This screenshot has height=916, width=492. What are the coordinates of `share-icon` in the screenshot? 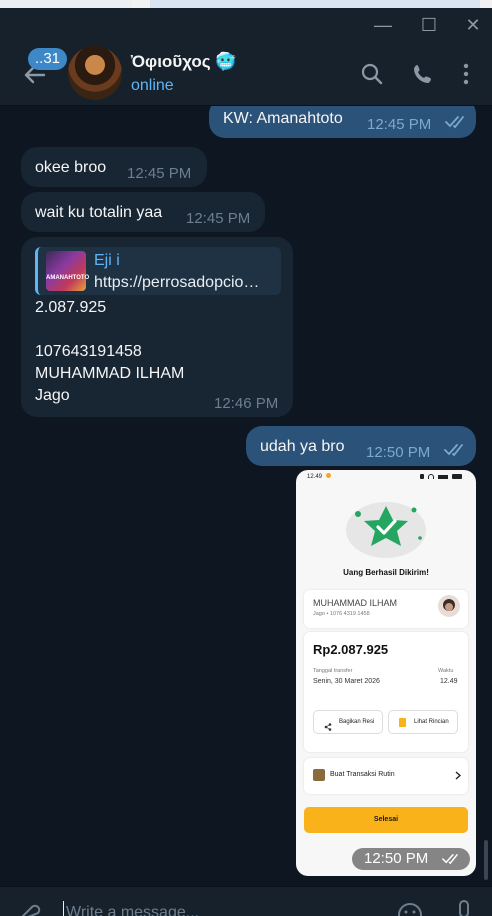 It's located at (328, 725).